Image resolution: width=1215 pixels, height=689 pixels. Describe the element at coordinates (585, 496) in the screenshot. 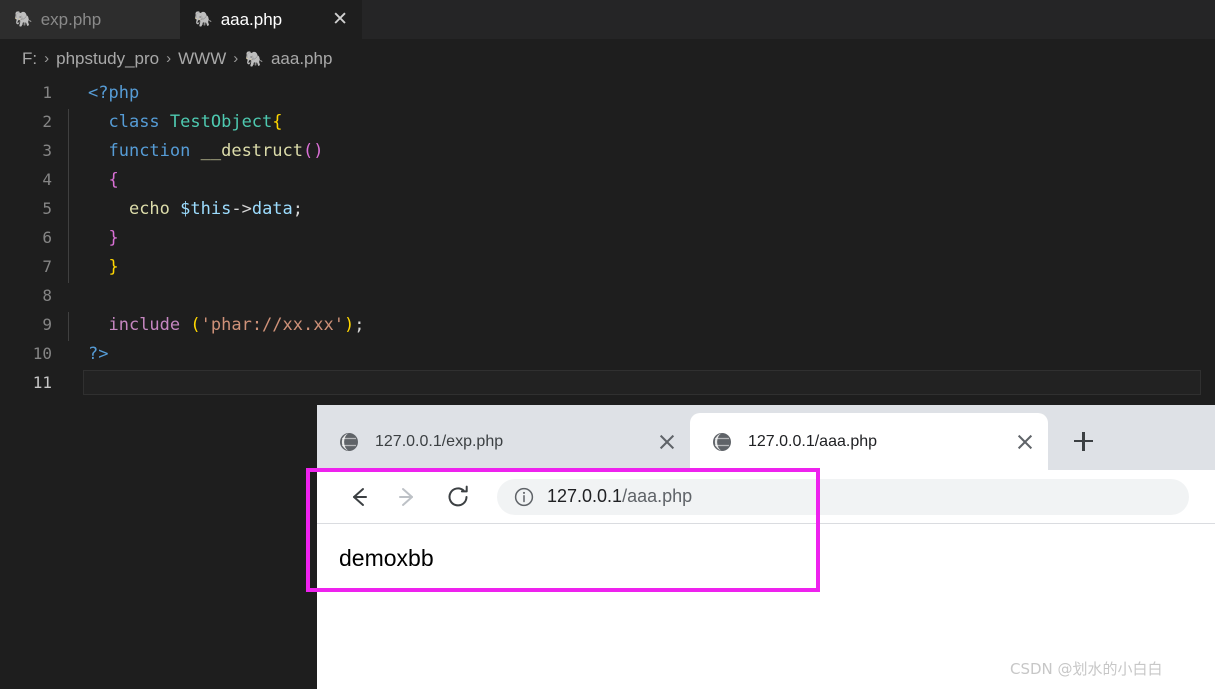

I see `url-host: 127.0.0.1` at that location.